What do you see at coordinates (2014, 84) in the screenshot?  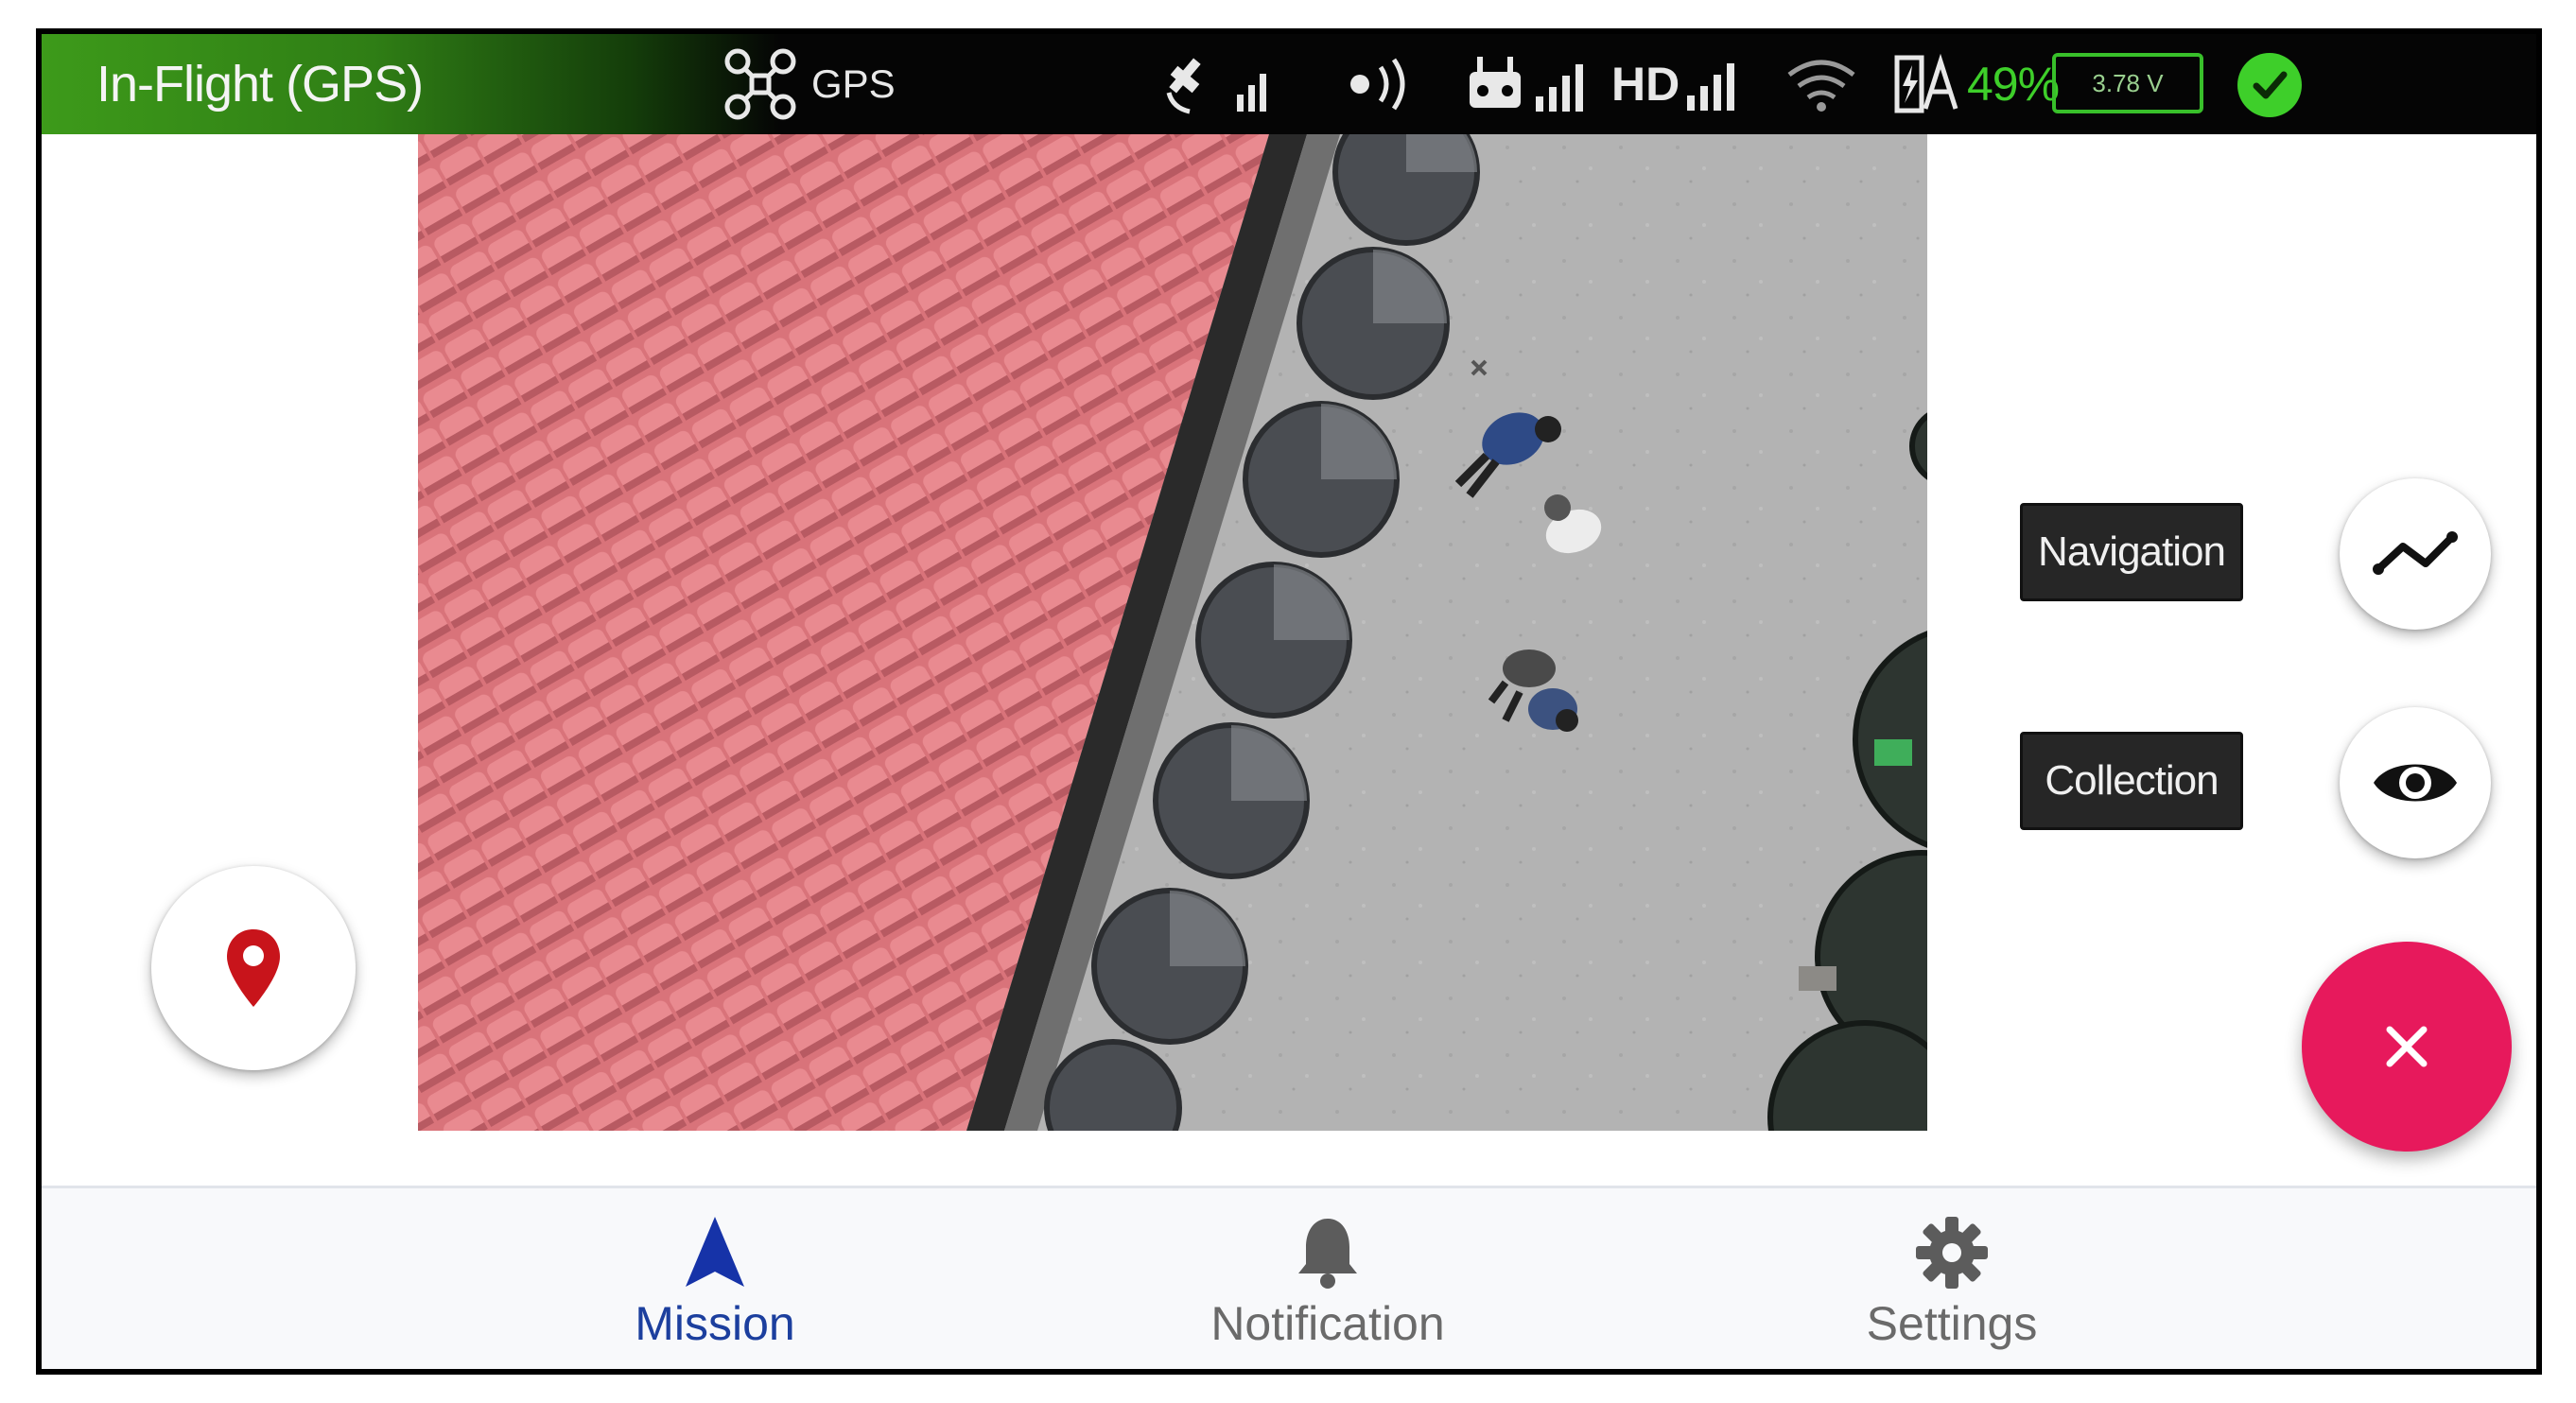 I see `battery-percent: 49%` at bounding box center [2014, 84].